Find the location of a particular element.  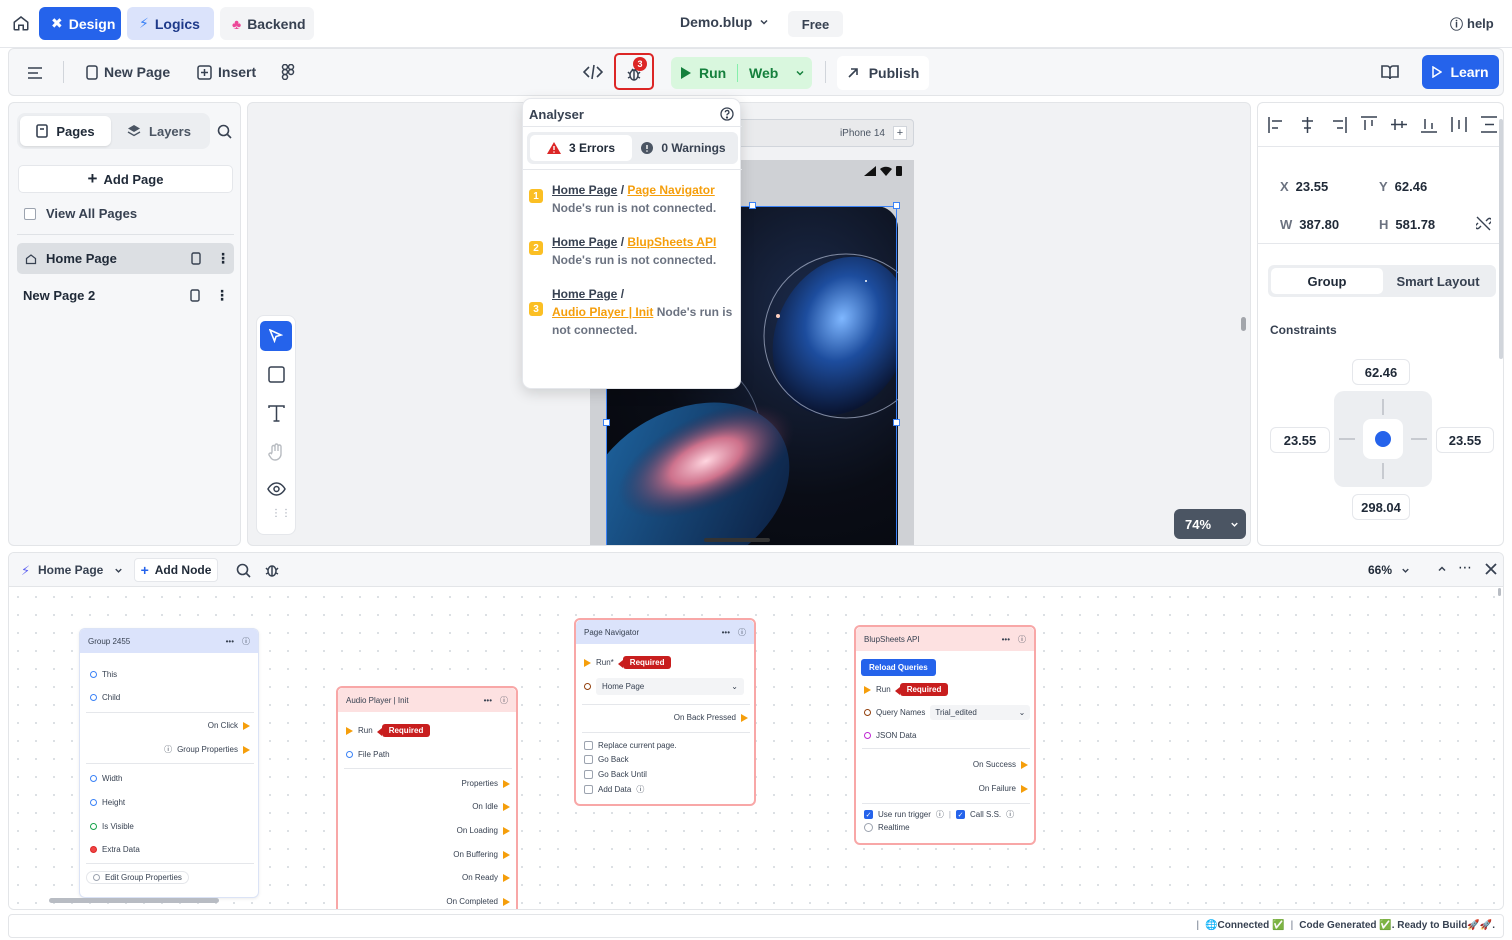

query-select: Trial_edited ⌄ is located at coordinates (980, 712).